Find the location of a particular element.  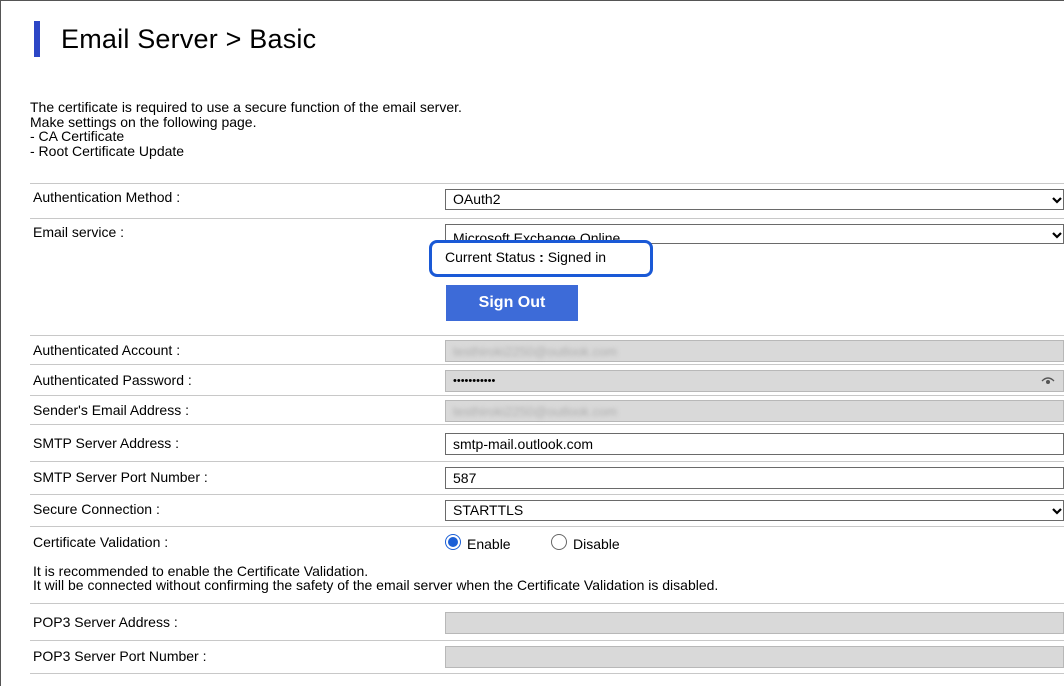

auth-method-value: OAuth2 is located at coordinates (477, 199).